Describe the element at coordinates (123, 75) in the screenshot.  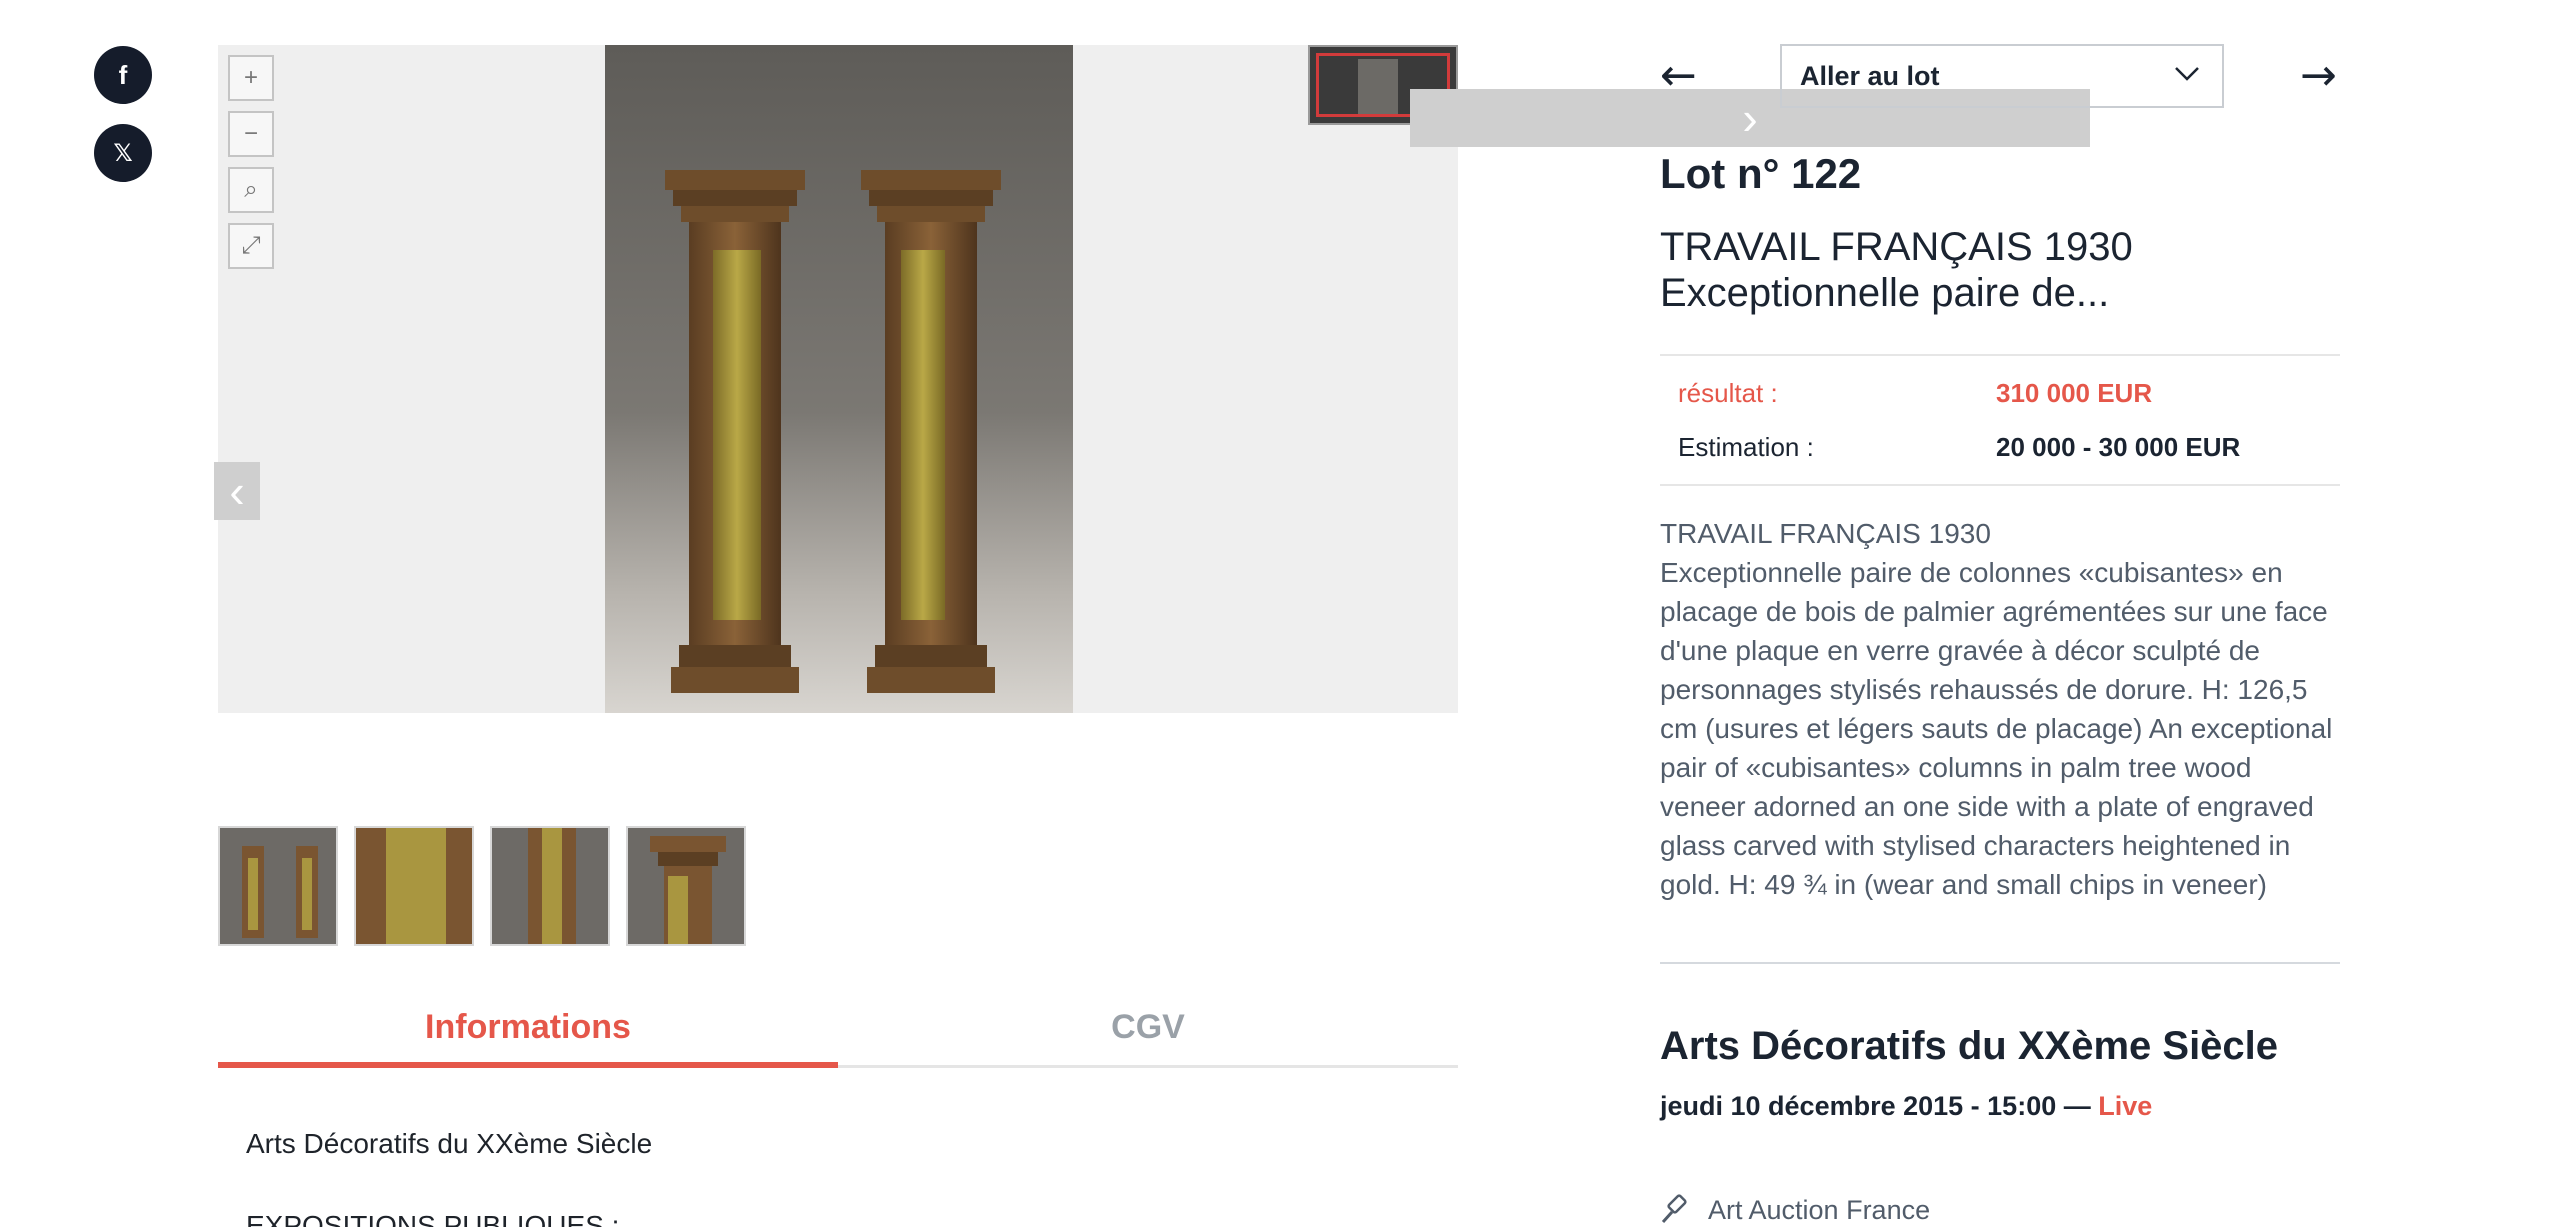
I see `facebook-icon: f` at that location.